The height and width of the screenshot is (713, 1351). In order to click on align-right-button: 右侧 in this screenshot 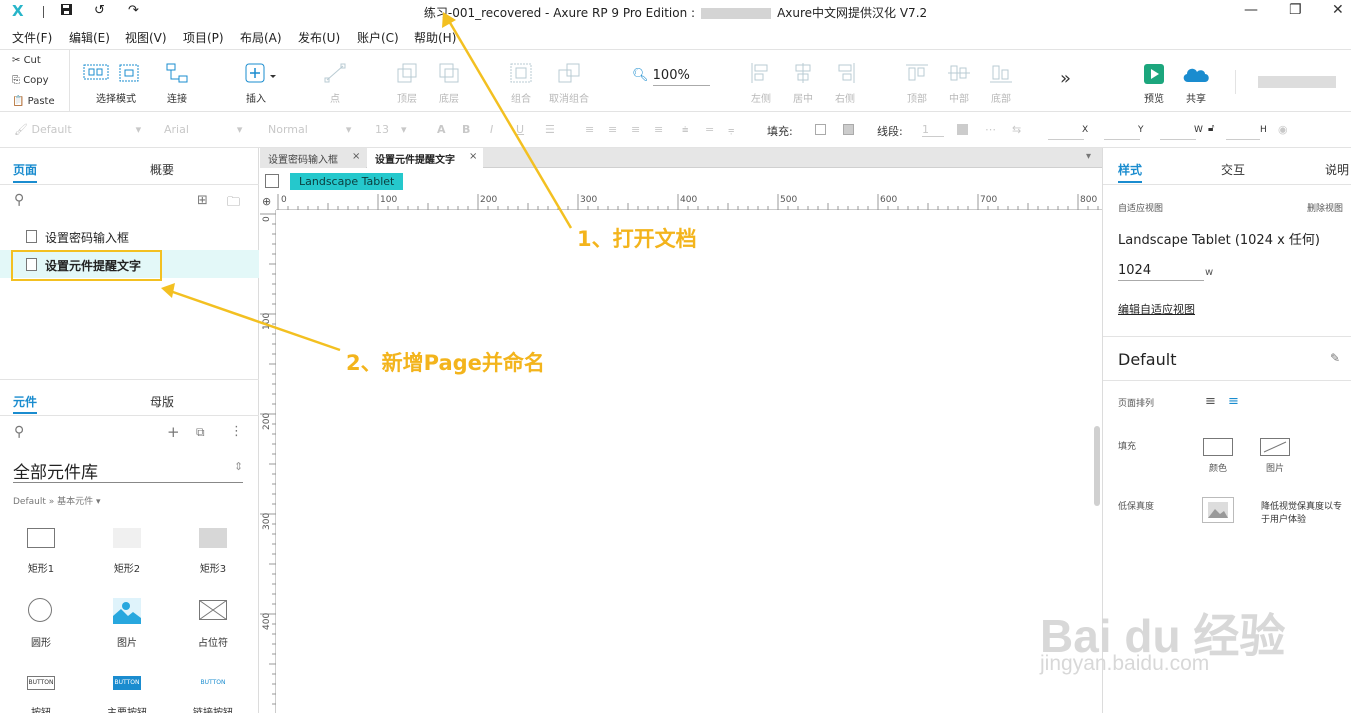, I will do `click(845, 81)`.